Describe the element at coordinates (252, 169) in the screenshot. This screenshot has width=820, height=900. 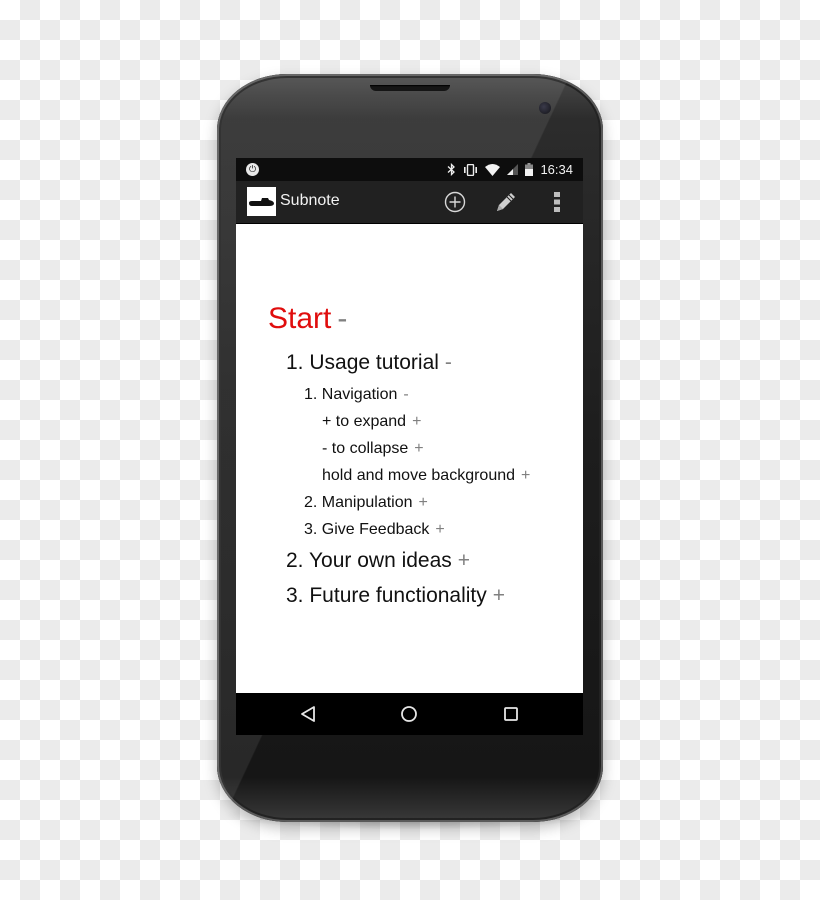
I see `power-icon: ⏻` at that location.